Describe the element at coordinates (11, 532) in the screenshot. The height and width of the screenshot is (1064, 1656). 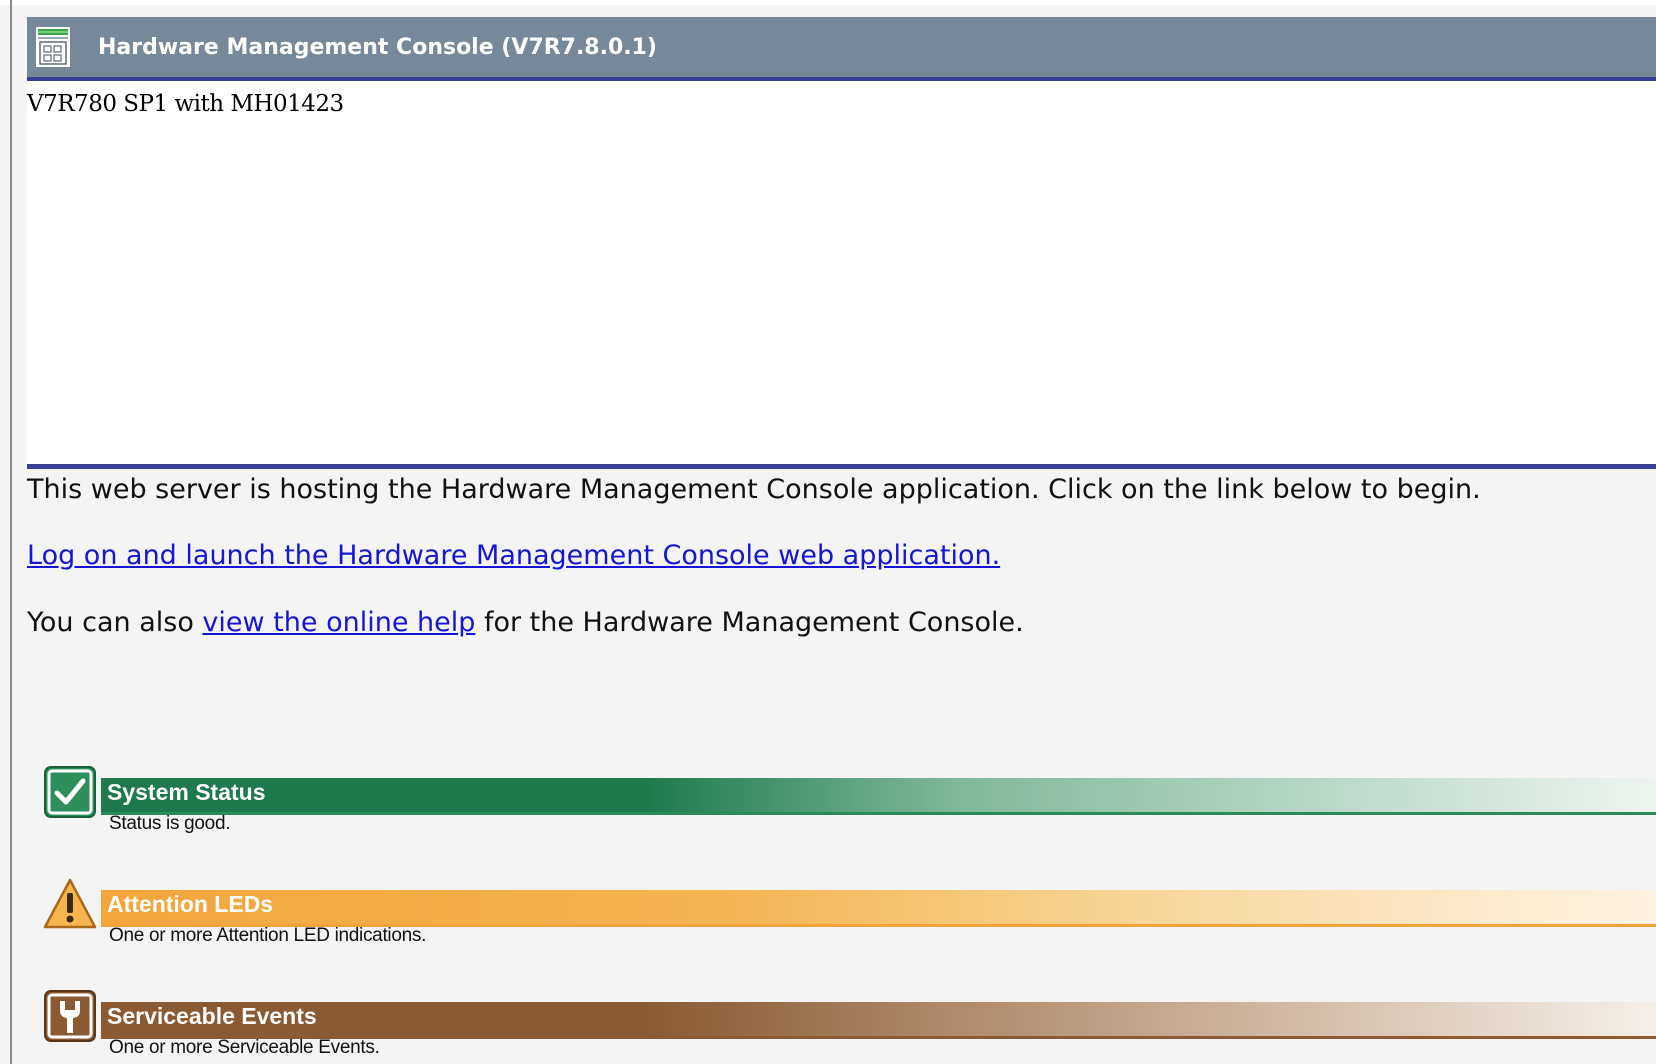
I see `left-border` at that location.